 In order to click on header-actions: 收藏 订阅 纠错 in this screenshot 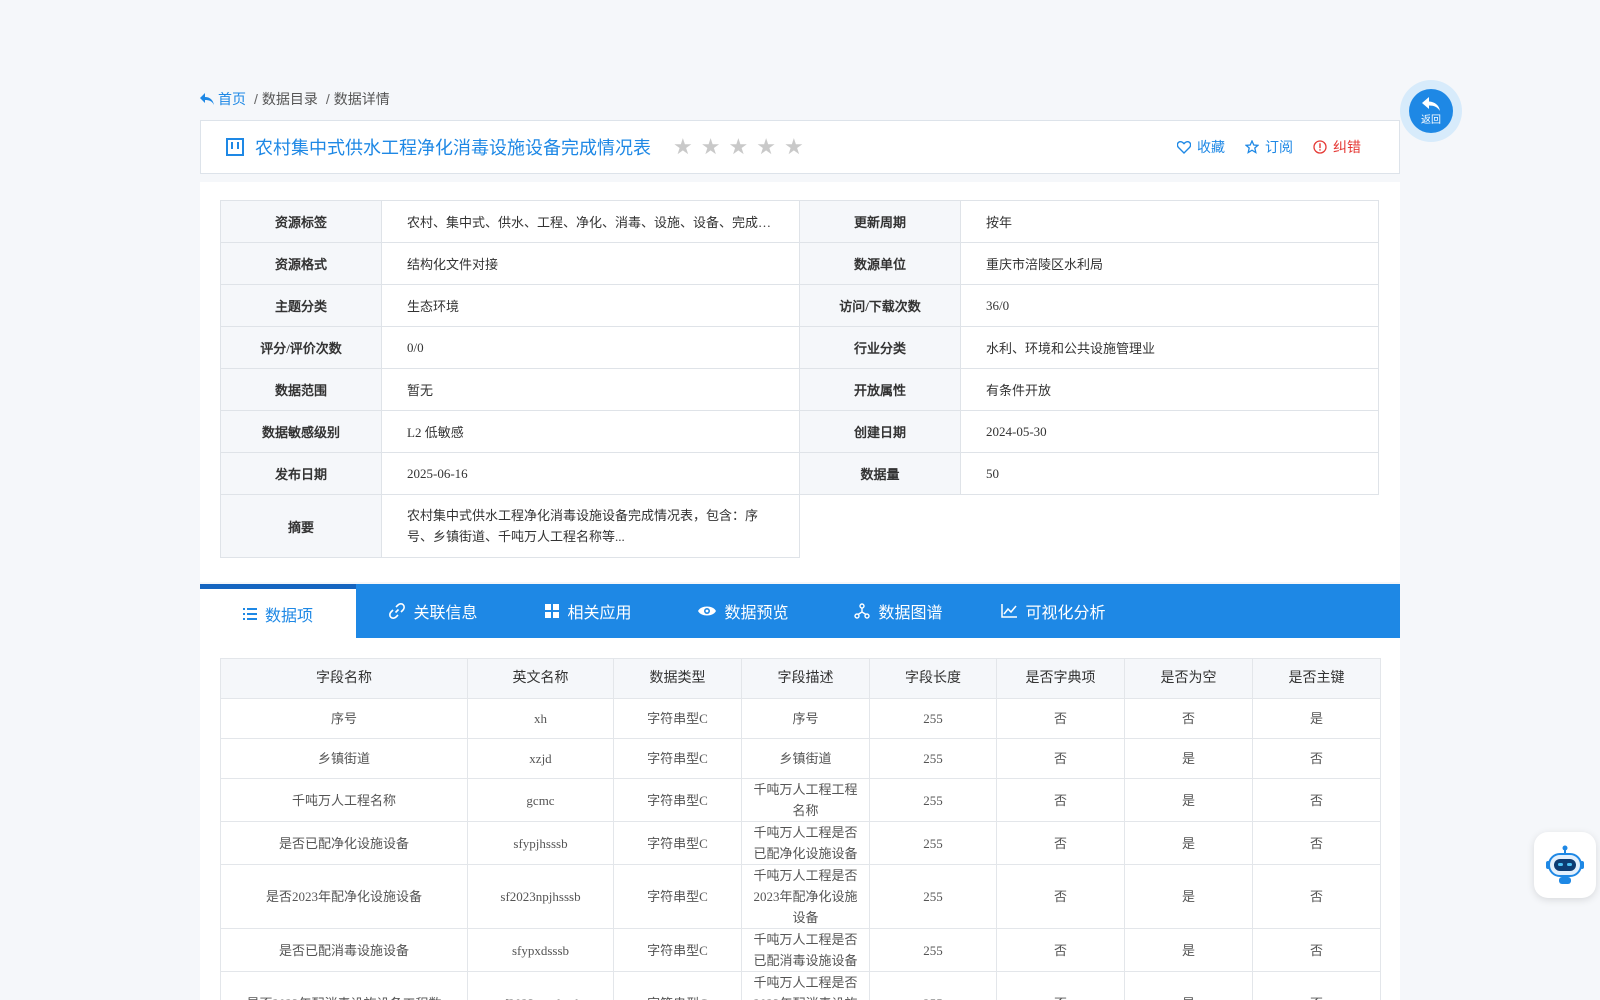, I will do `click(1288, 147)`.